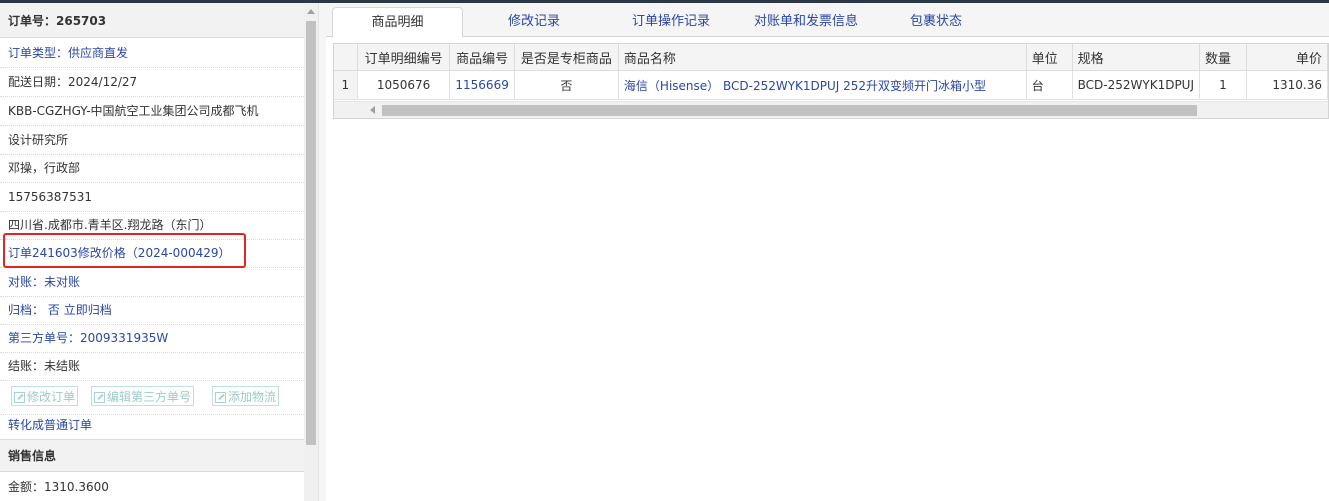 Image resolution: width=1329 pixels, height=501 pixels. Describe the element at coordinates (152, 338) in the screenshot. I see `third-party-number: 第三方单号：2009331935W` at that location.